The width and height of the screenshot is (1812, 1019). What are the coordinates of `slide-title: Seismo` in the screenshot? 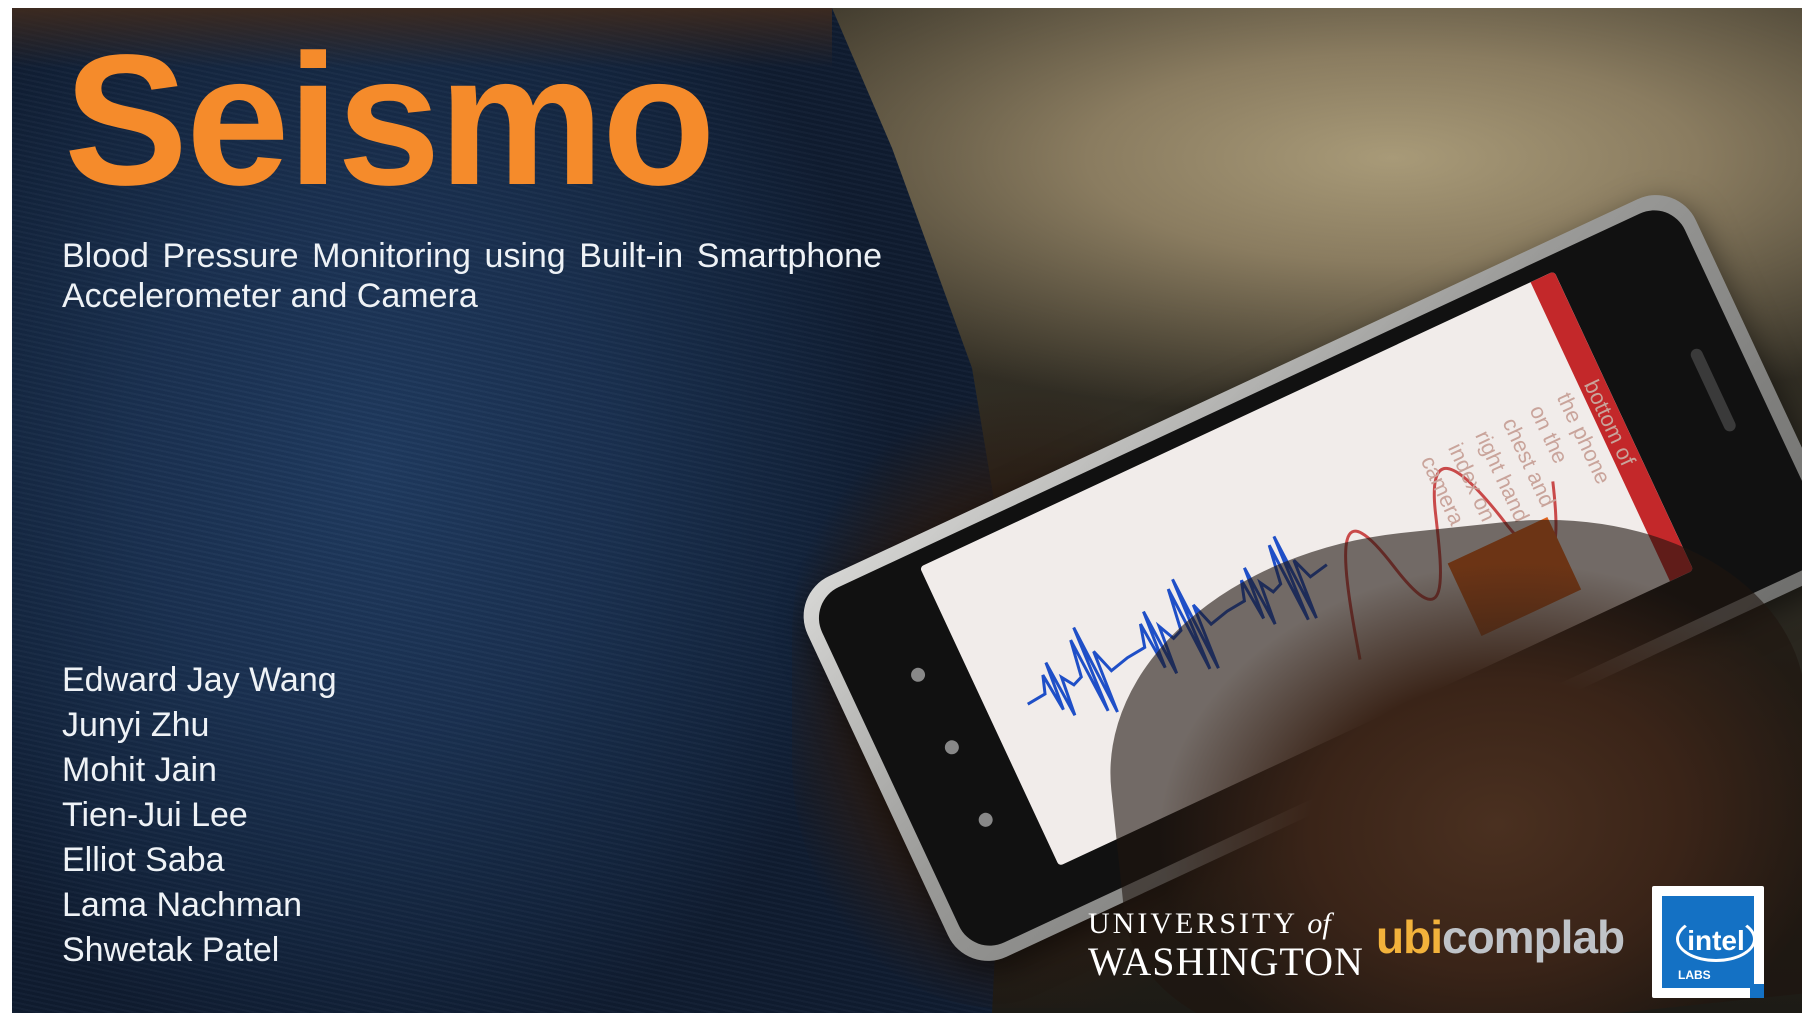 It's located at (390, 120).